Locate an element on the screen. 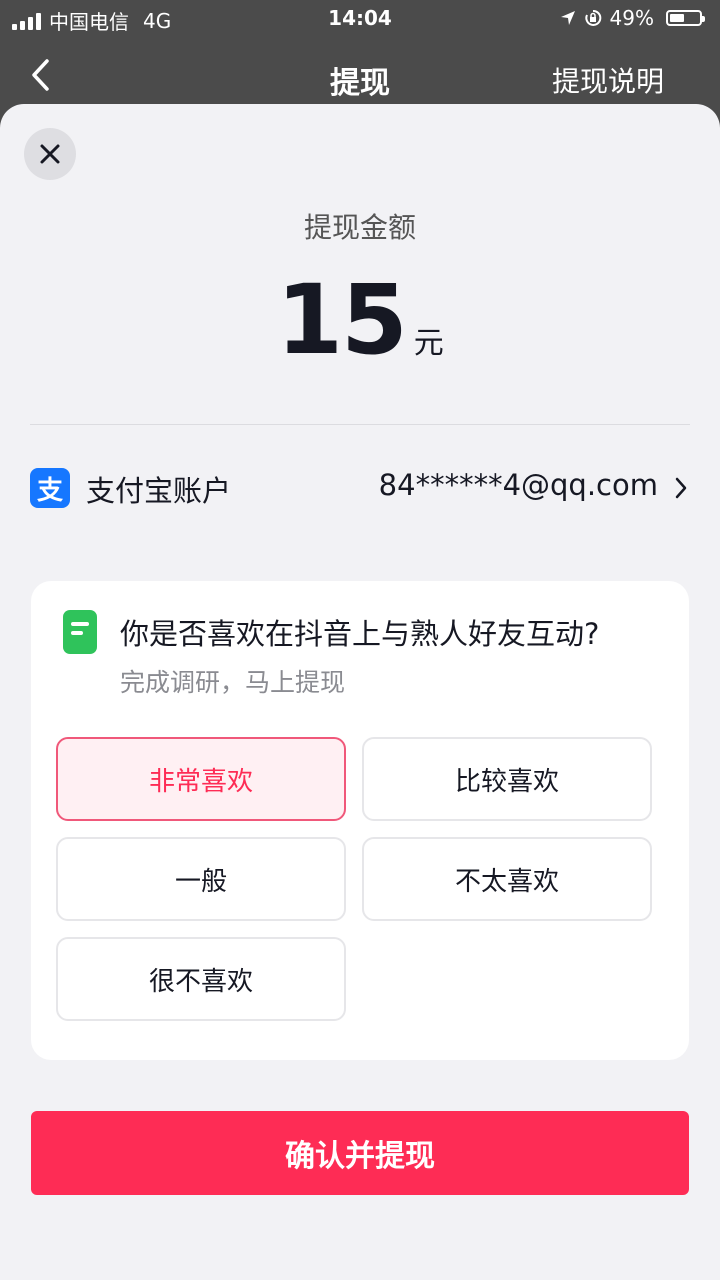 This screenshot has height=1280, width=720. status-right: 49% is located at coordinates (632, 18).